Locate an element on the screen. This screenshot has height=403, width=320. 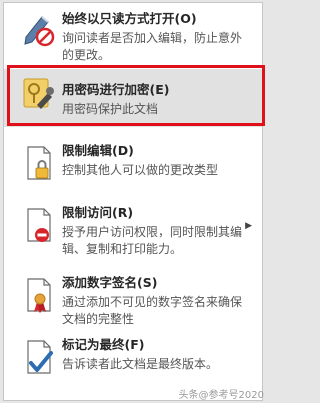
menu-item-restrict-access: 限制访问(R) 授予用户访问权限，同时限制其编辑、复制和打印能力。 ▶ is located at coordinates (133, 232).